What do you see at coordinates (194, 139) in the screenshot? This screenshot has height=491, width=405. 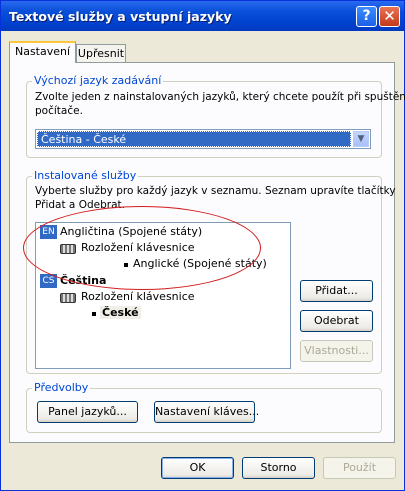 I see `default-language-value: Čeština - České` at bounding box center [194, 139].